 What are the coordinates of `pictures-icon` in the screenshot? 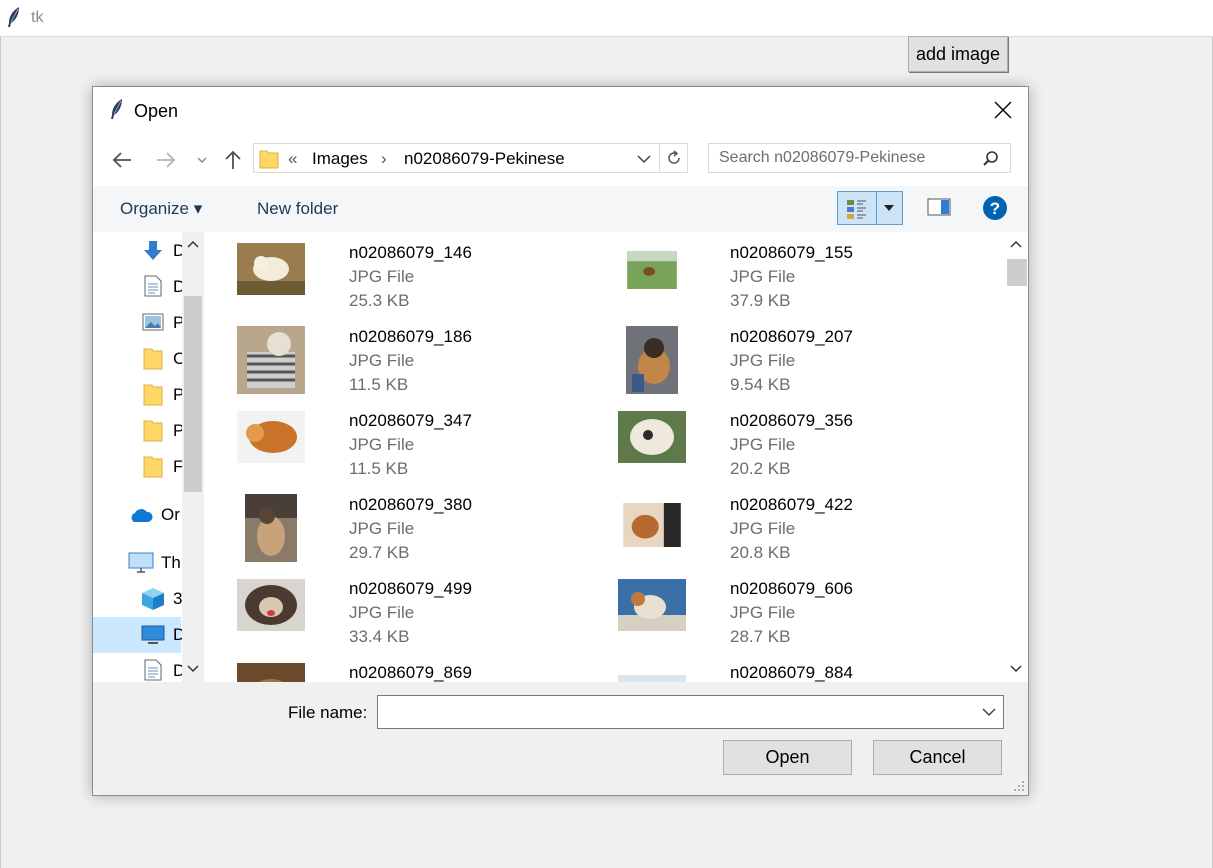 It's located at (153, 322).